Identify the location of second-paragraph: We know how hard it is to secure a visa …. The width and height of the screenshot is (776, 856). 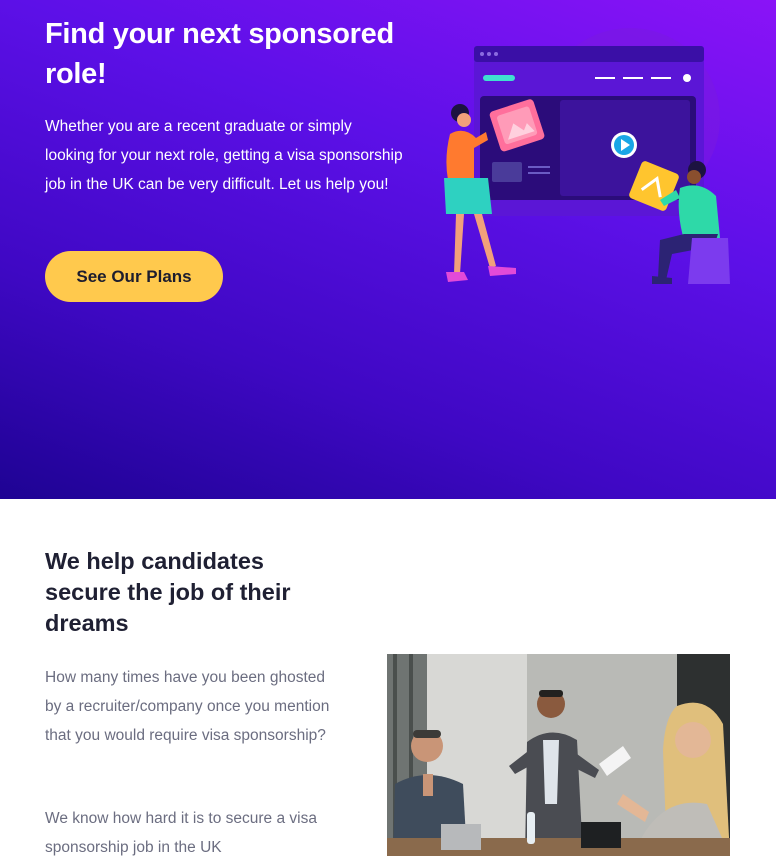
(181, 833).